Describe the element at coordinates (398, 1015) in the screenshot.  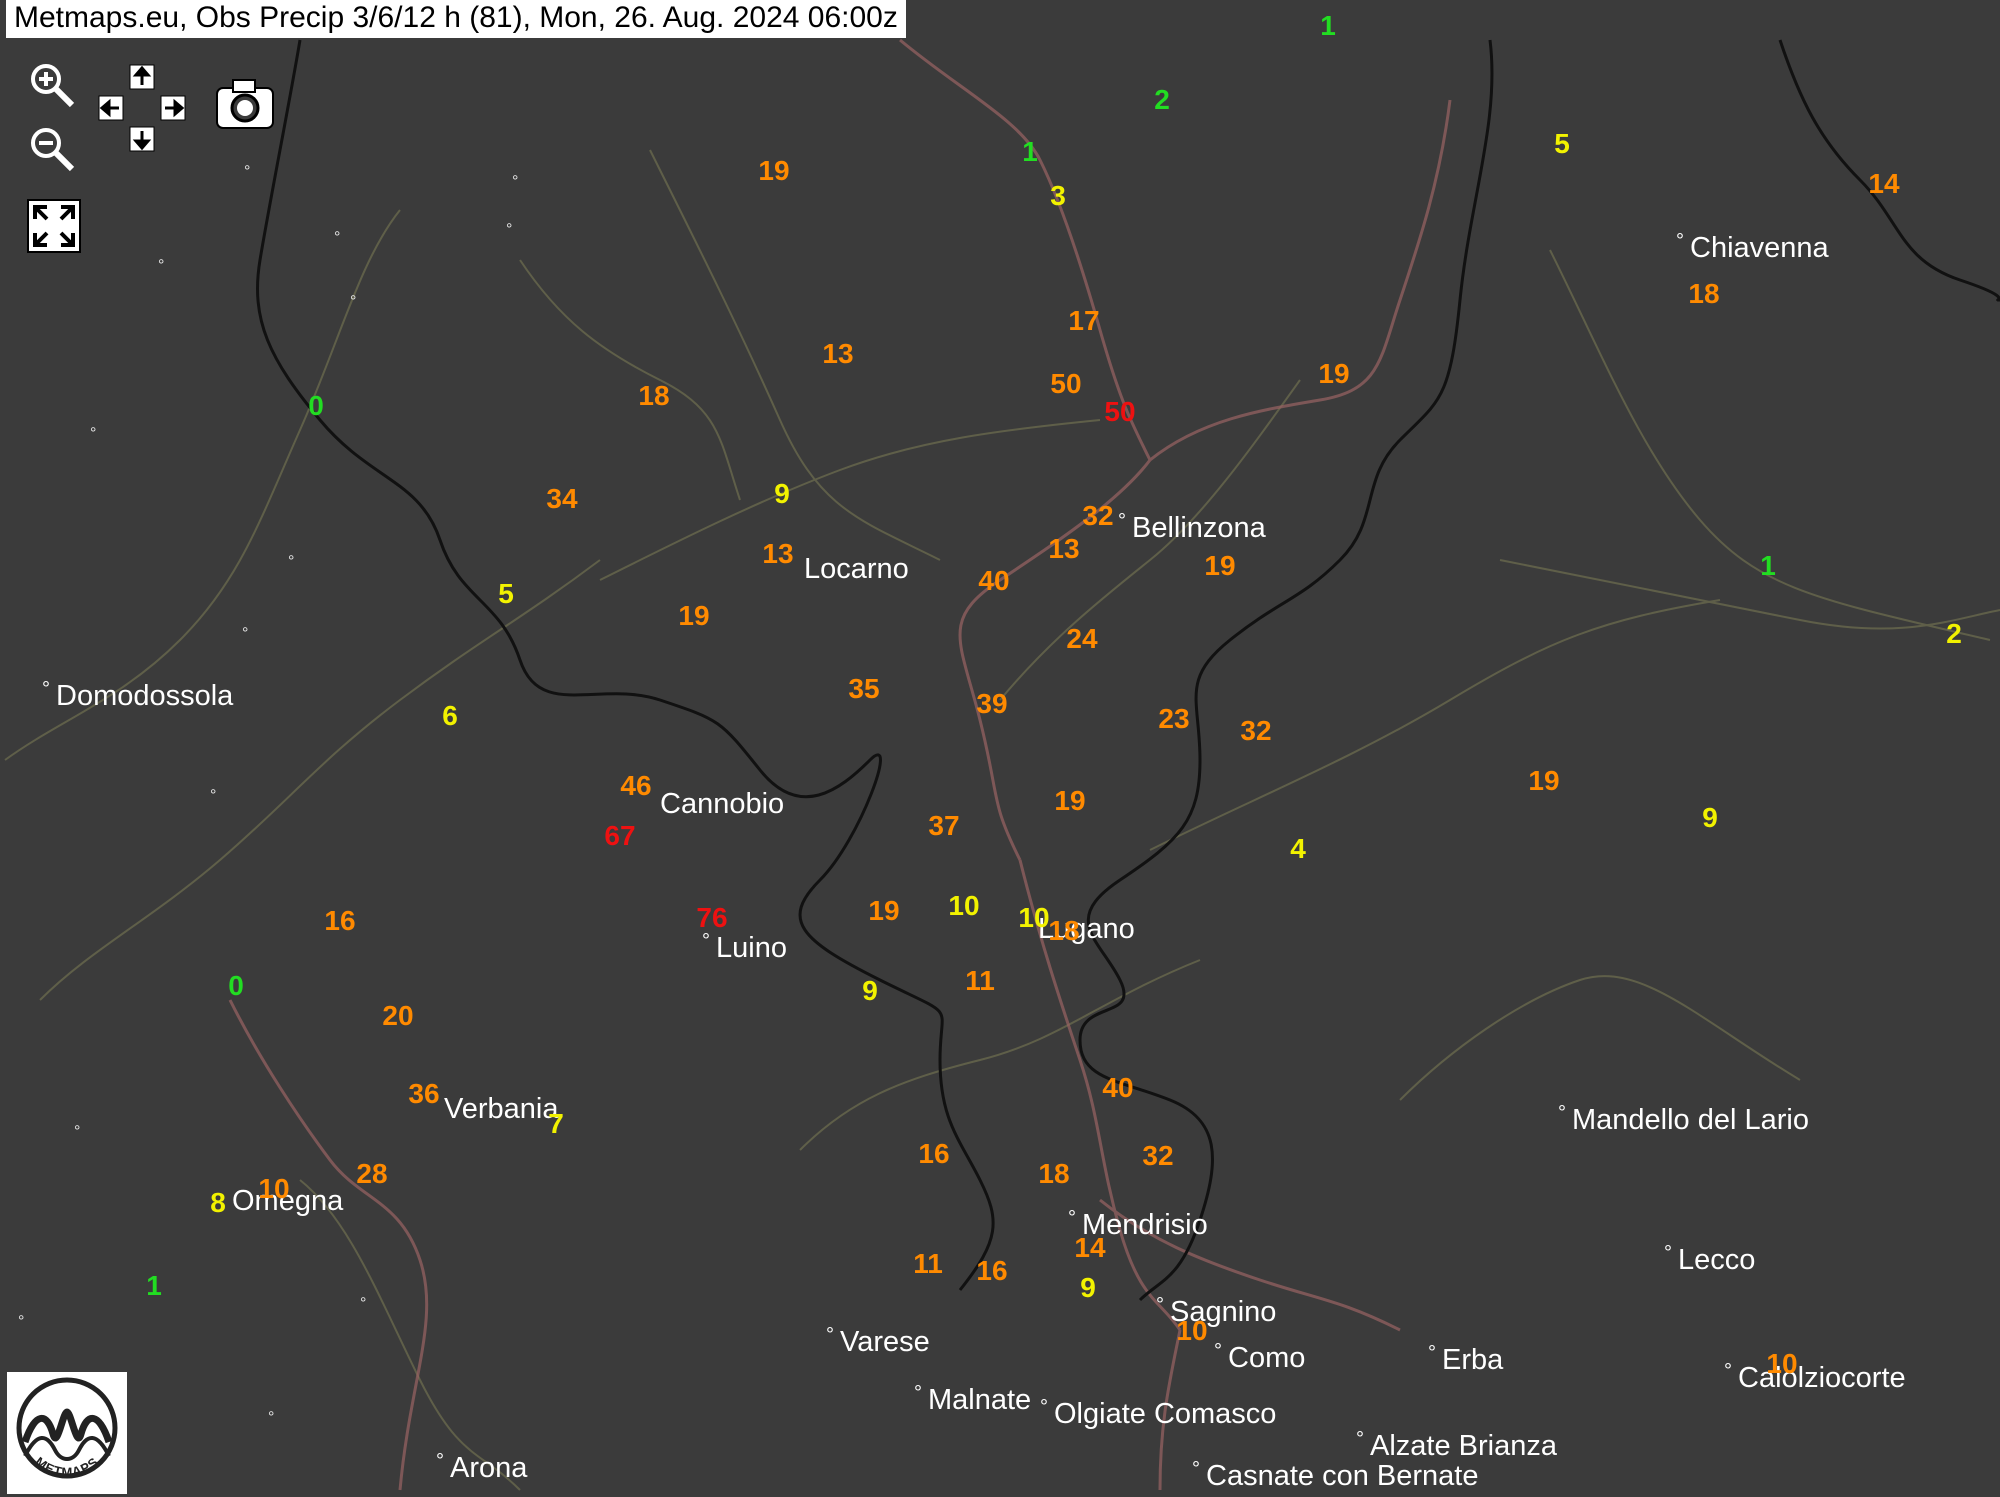
I see `precip-value: 20` at that location.